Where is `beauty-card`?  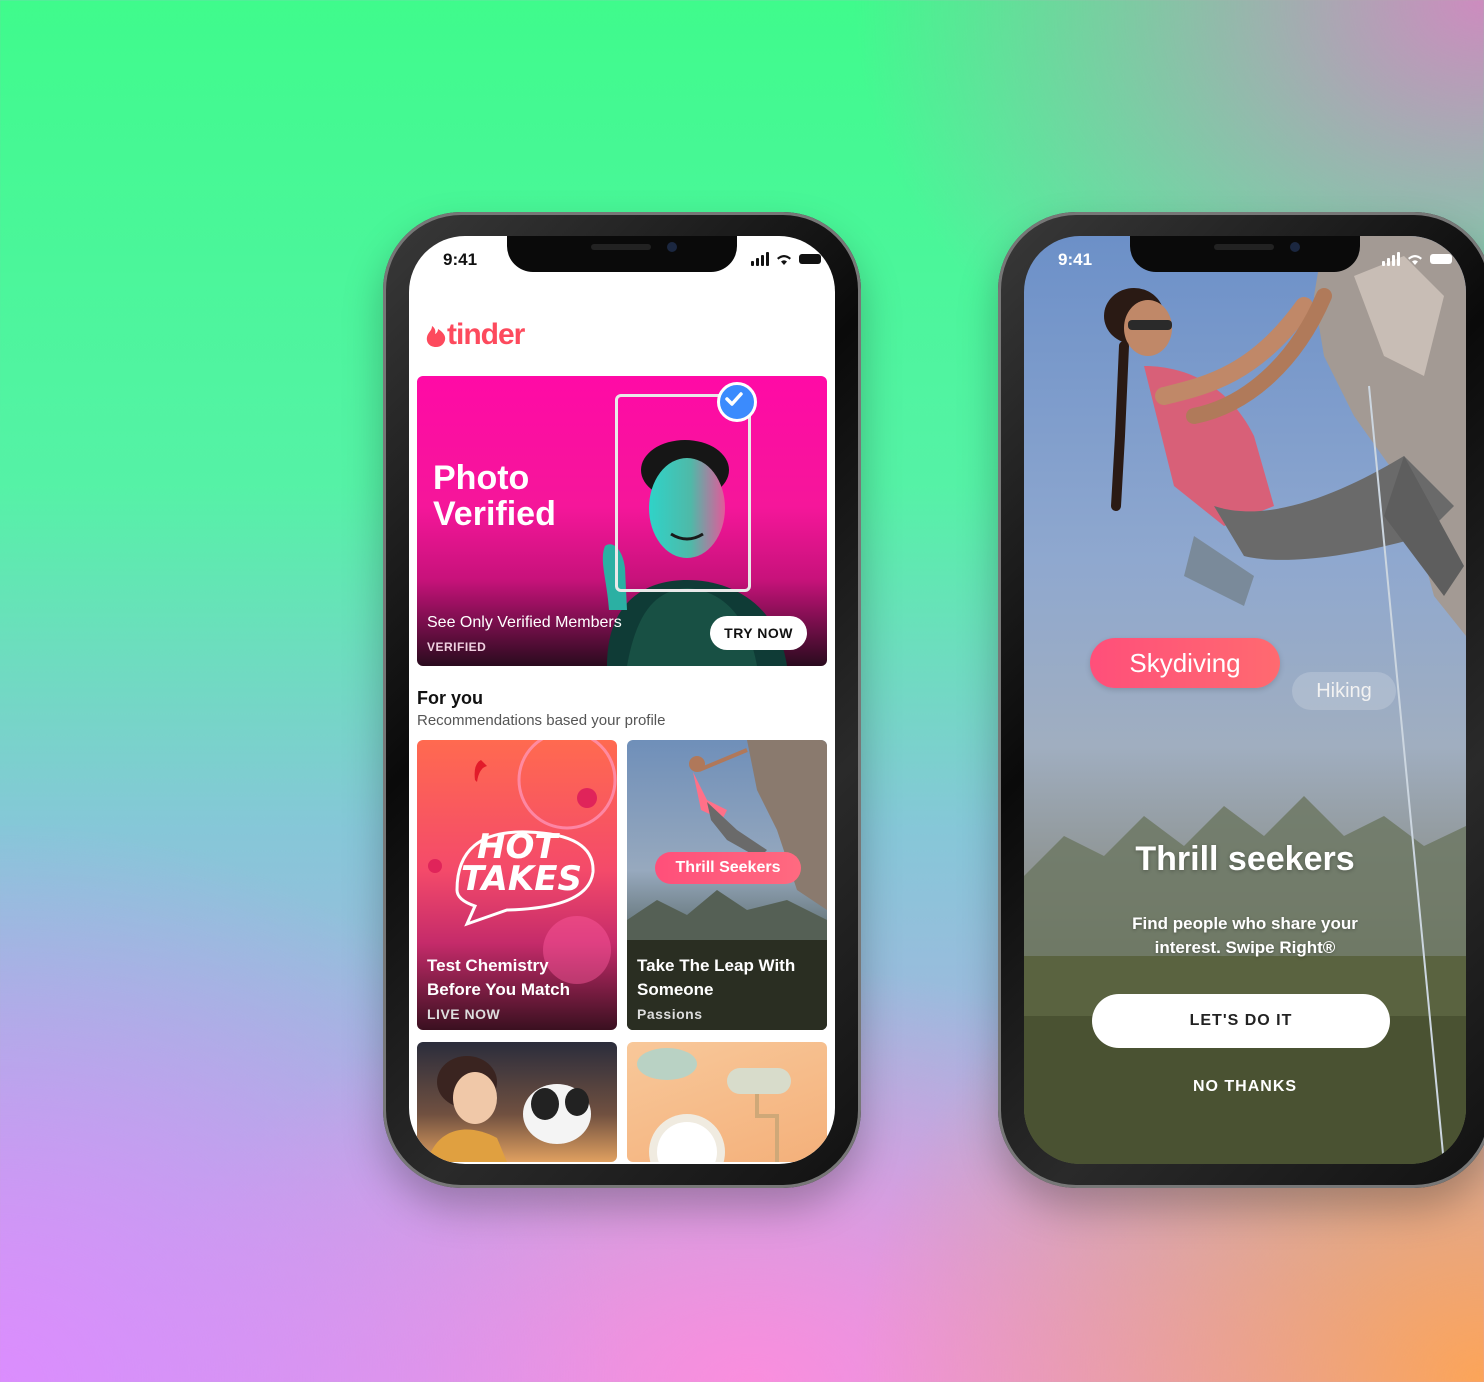 beauty-card is located at coordinates (727, 1102).